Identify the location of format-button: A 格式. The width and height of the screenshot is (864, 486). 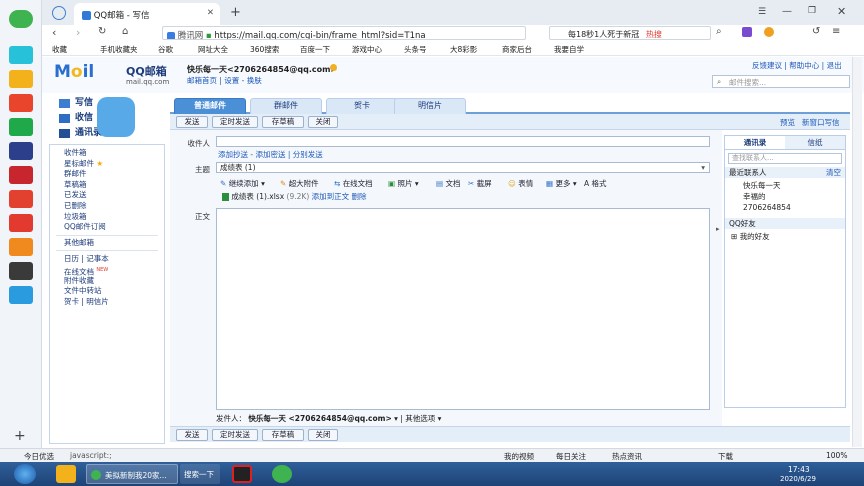
(595, 183).